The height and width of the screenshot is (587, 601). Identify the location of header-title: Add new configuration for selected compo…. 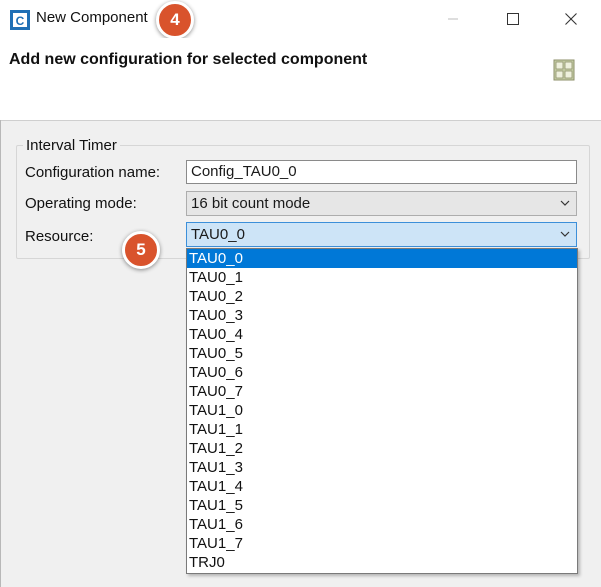
(188, 59).